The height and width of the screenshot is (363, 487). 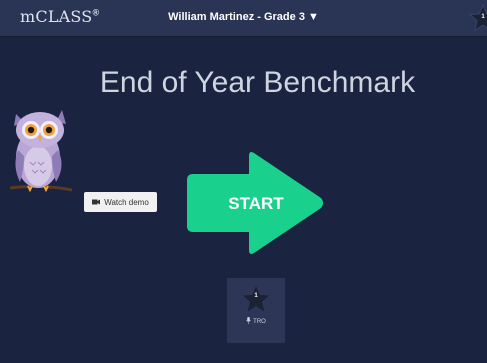 I want to click on top-bar: mCLASS® William Martinez - Grade 3 ▼ 1, so click(x=243, y=18).